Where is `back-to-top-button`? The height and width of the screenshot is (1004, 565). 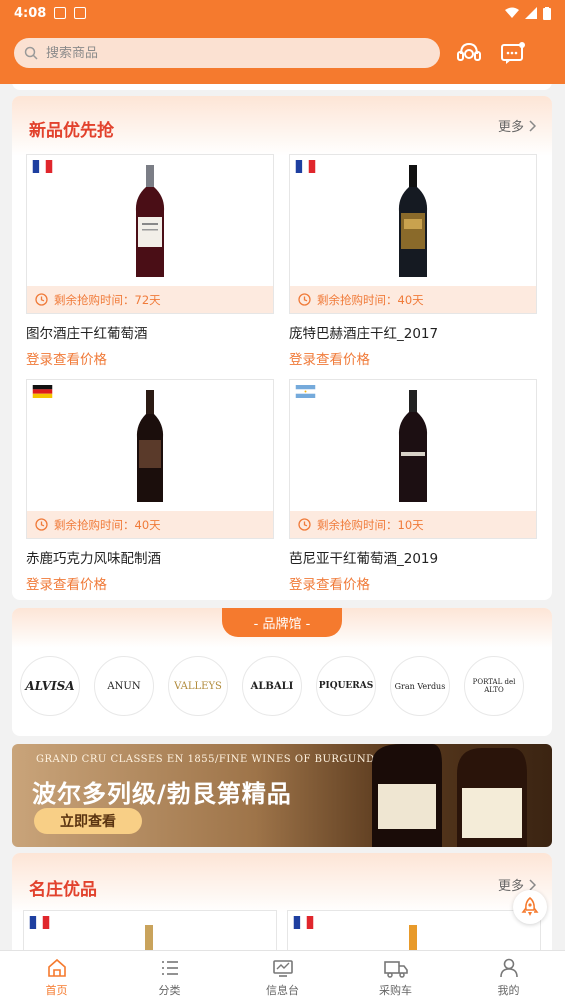 back-to-top-button is located at coordinates (530, 907).